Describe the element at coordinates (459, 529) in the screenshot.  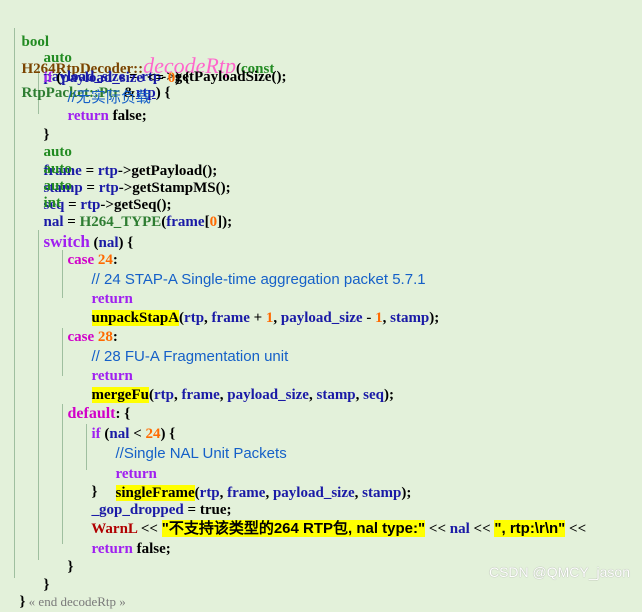
I see `variable: nal` at that location.